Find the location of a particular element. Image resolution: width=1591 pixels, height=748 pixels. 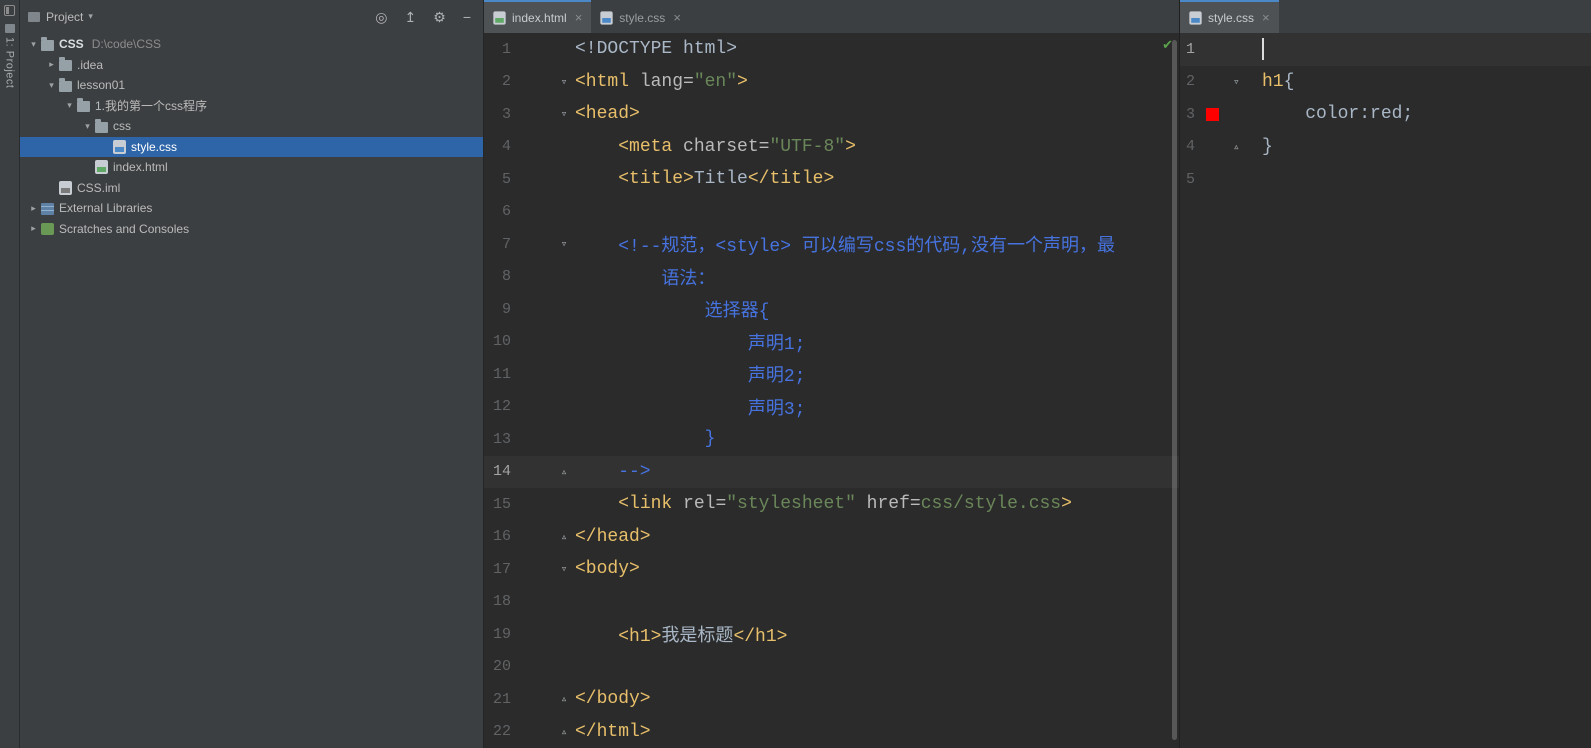

line-number: 17 is located at coordinates (501, 569).